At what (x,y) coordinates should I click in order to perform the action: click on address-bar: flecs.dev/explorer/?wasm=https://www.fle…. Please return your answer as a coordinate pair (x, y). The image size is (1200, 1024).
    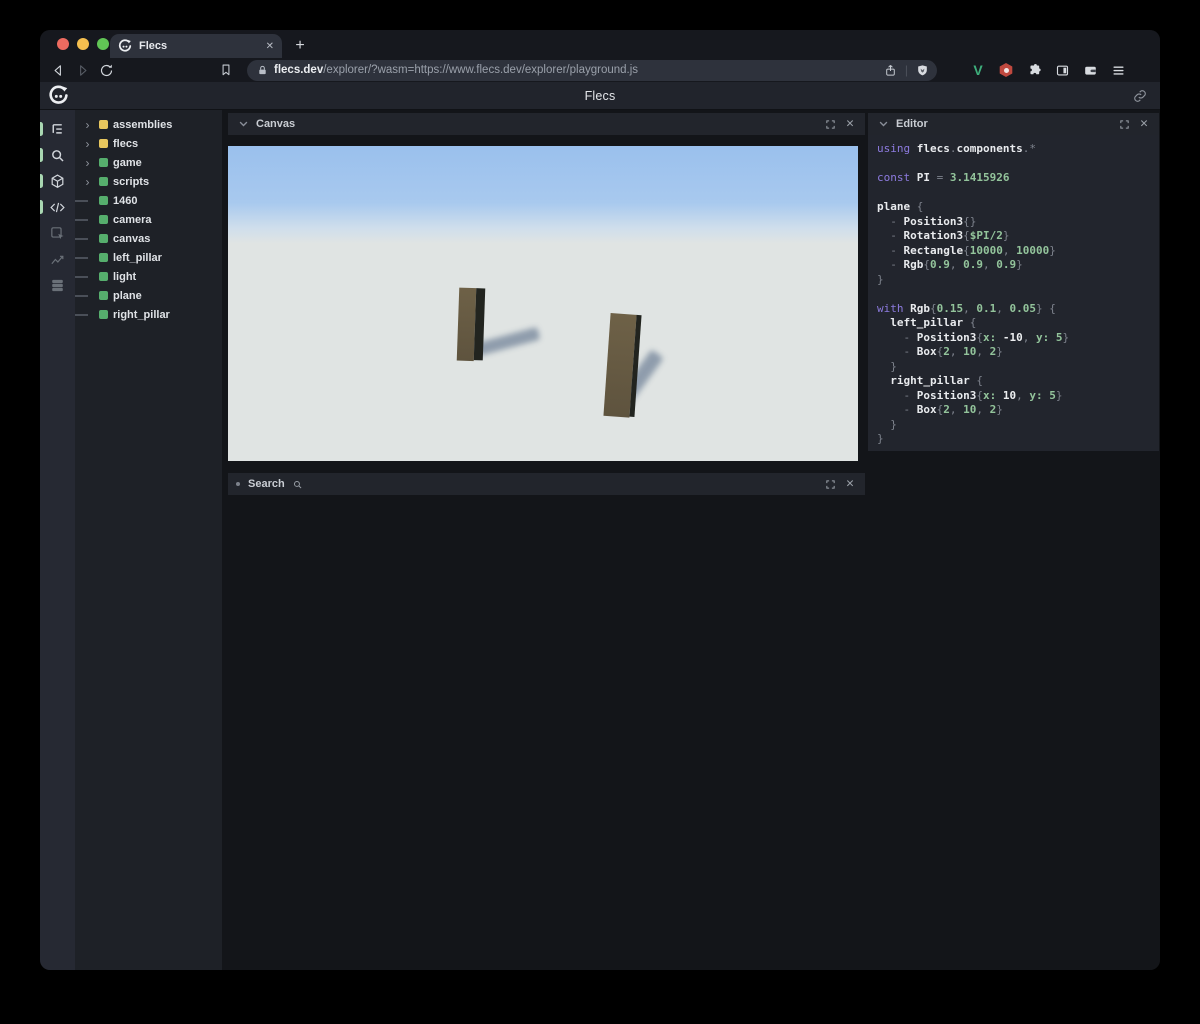
    Looking at the image, I should click on (592, 70).